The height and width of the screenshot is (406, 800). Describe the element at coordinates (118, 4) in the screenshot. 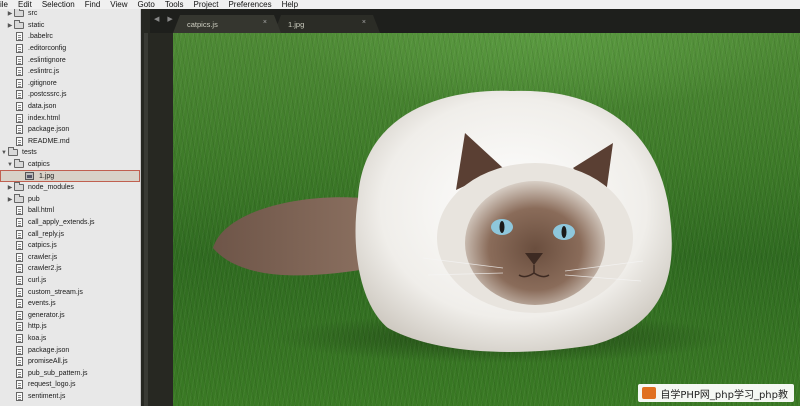

I see `menu-item-view: View` at that location.